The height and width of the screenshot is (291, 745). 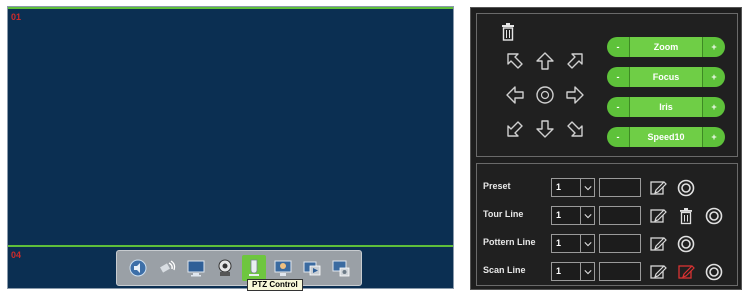 What do you see at coordinates (253, 268) in the screenshot?
I see `ptz-bulb-icon` at bounding box center [253, 268].